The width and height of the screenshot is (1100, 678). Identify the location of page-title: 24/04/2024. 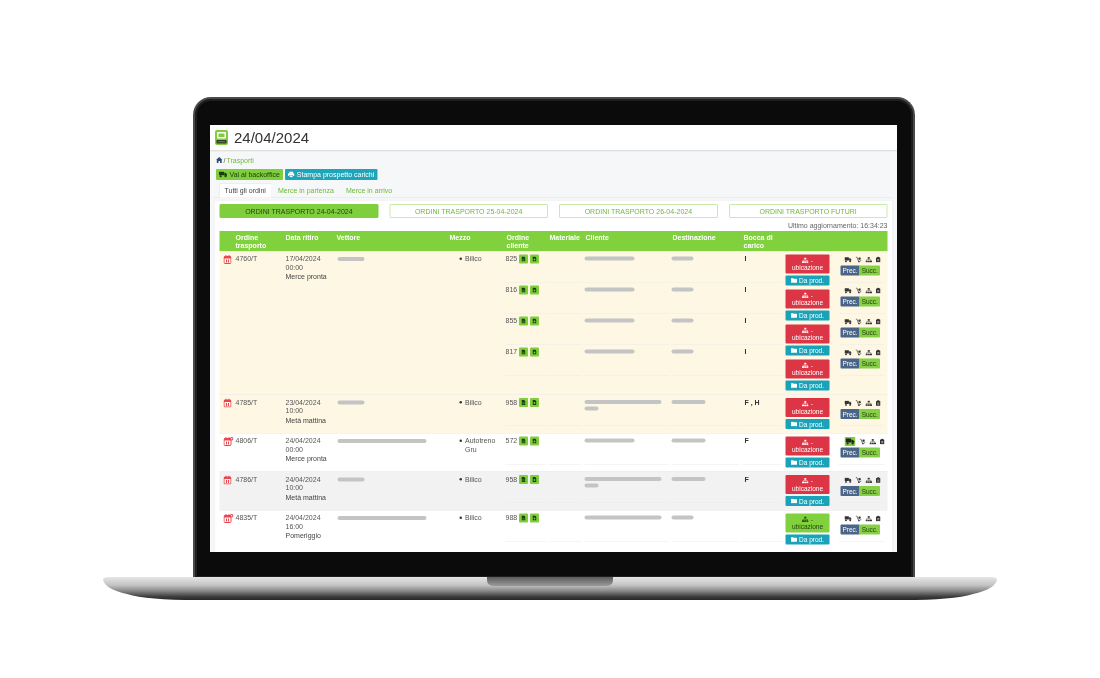
(272, 137).